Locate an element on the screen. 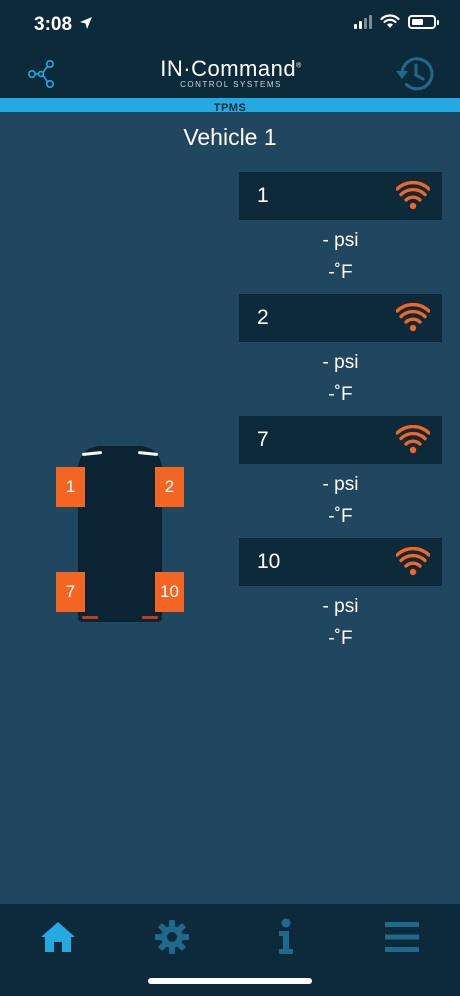 The image size is (460, 996). sensor-card: 2 is located at coordinates (340, 318).